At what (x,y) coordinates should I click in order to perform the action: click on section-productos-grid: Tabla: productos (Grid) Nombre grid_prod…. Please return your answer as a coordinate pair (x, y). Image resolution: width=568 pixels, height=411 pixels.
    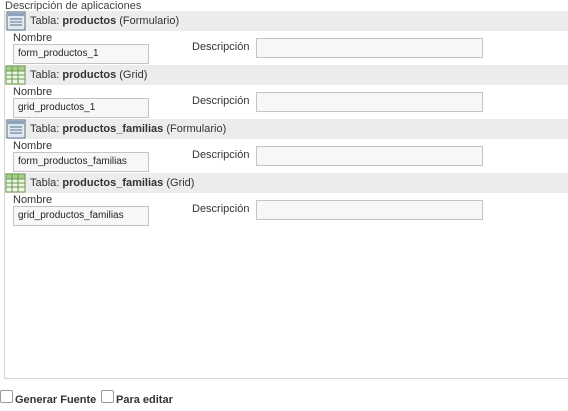
    Looking at the image, I should click on (286, 92).